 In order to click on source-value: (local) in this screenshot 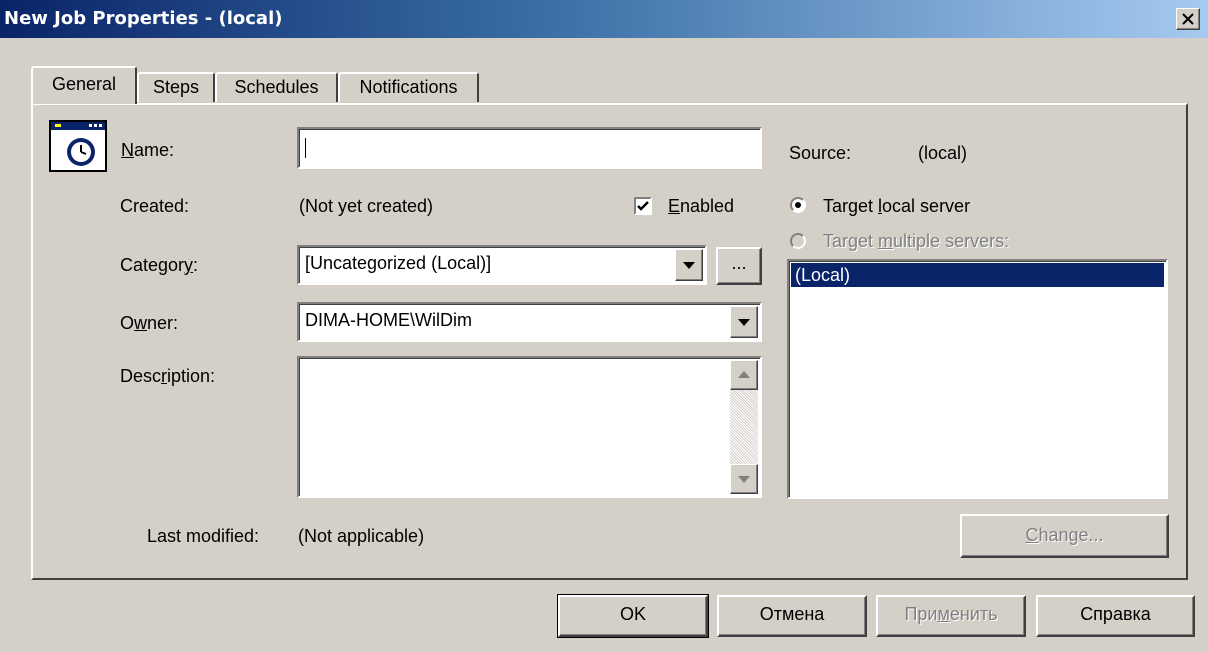, I will do `click(943, 153)`.